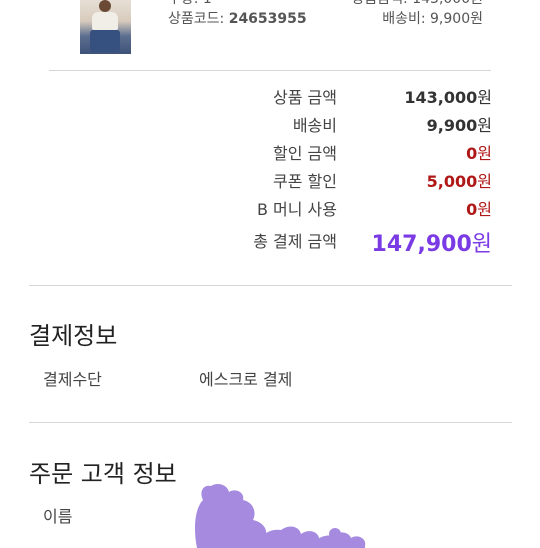  What do you see at coordinates (296, 209) in the screenshot?
I see `summary-label: B 머니 사용` at bounding box center [296, 209].